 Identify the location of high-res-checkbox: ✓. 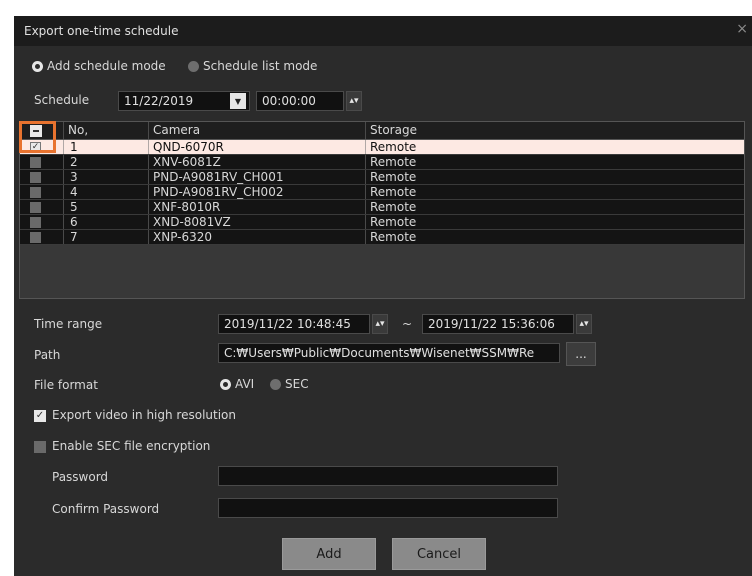
(40, 416).